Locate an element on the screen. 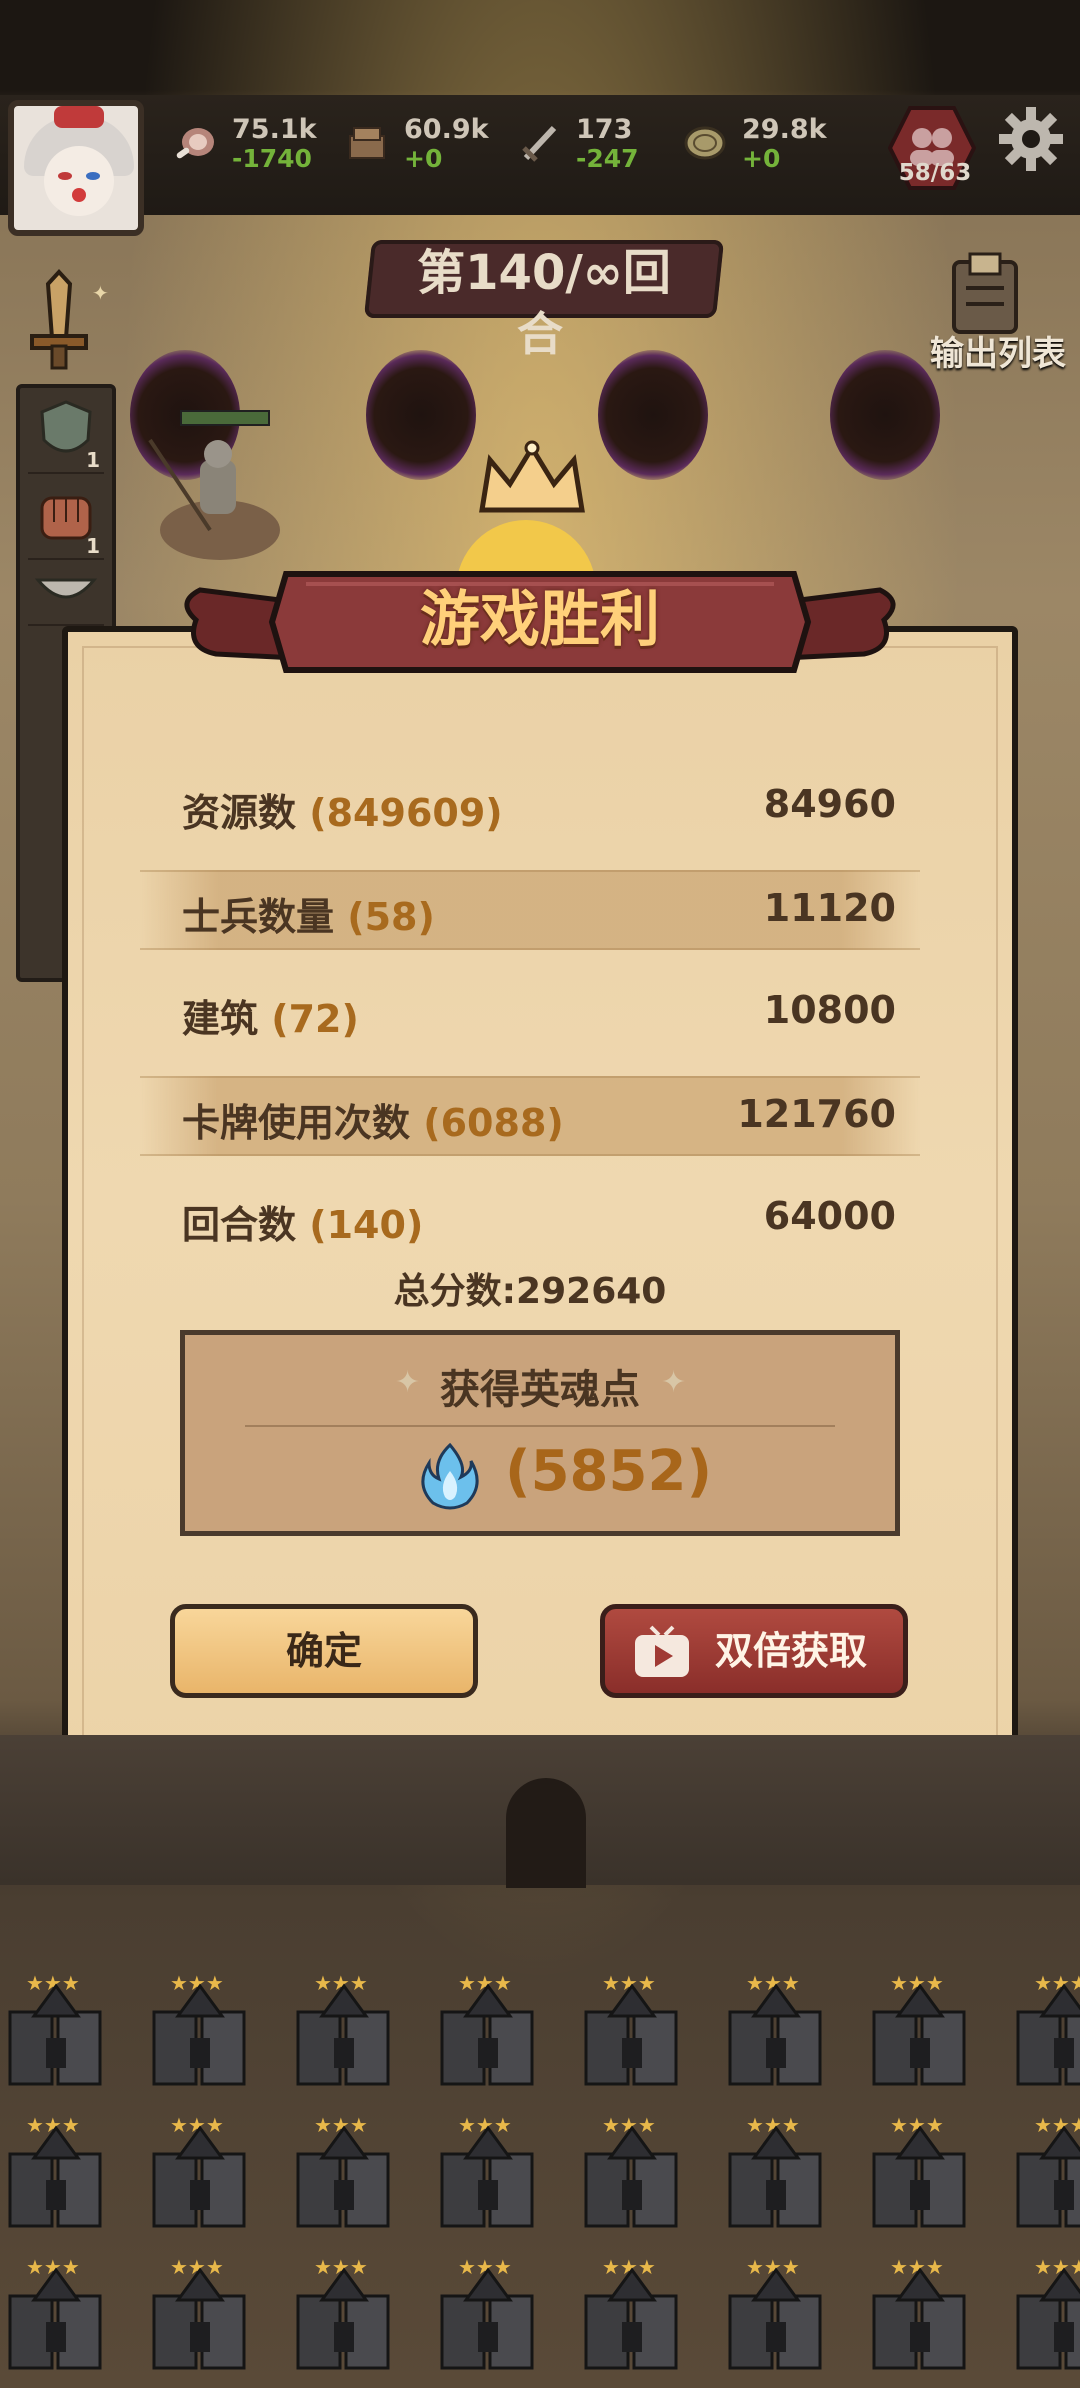 The image size is (1080, 2388). coin-icon is located at coordinates (705, 143).